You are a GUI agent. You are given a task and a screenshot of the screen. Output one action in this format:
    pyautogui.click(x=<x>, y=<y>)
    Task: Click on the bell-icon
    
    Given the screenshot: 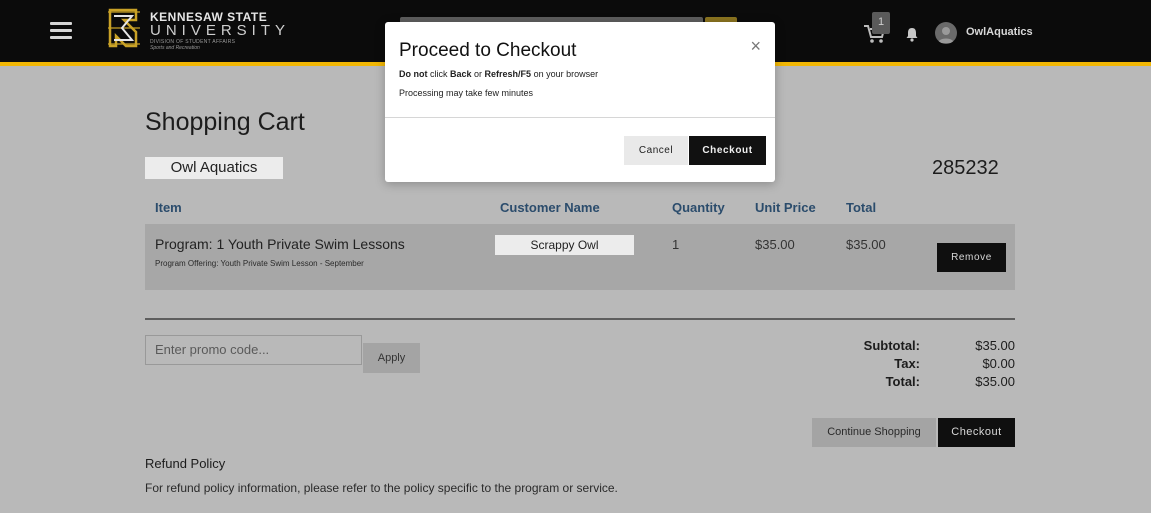 What is the action you would take?
    pyautogui.click(x=912, y=34)
    